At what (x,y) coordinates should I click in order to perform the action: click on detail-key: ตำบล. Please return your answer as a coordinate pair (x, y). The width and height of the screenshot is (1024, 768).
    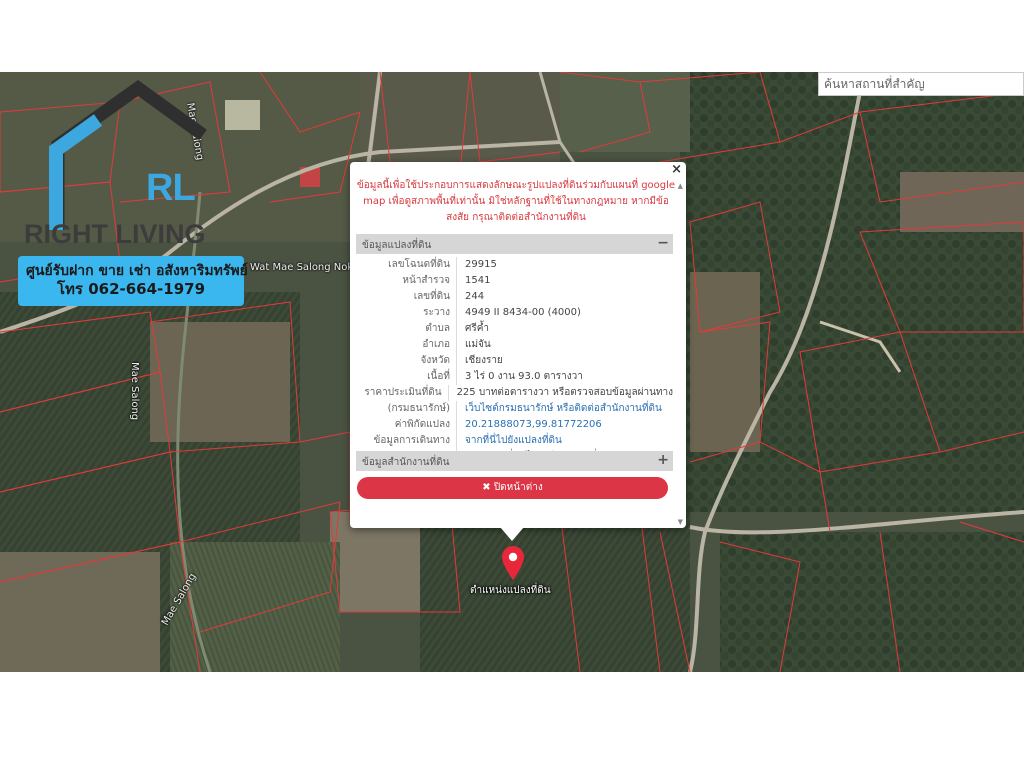
    Looking at the image, I should click on (406, 329).